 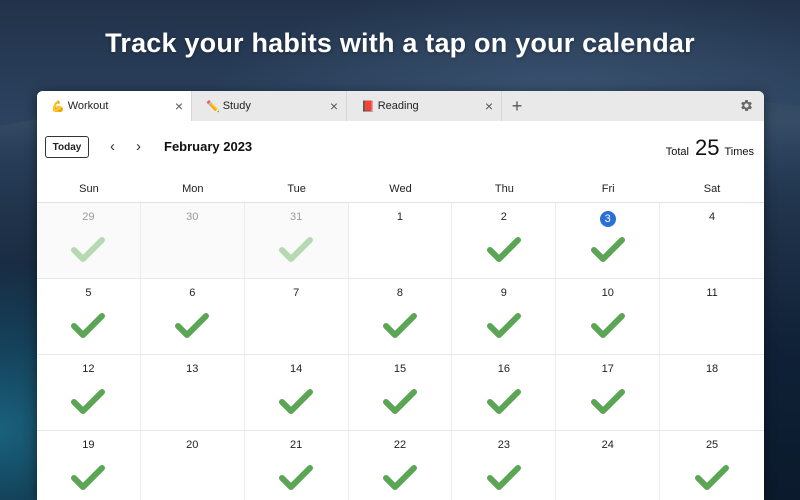 I want to click on day-cell: 19, so click(x=89, y=465).